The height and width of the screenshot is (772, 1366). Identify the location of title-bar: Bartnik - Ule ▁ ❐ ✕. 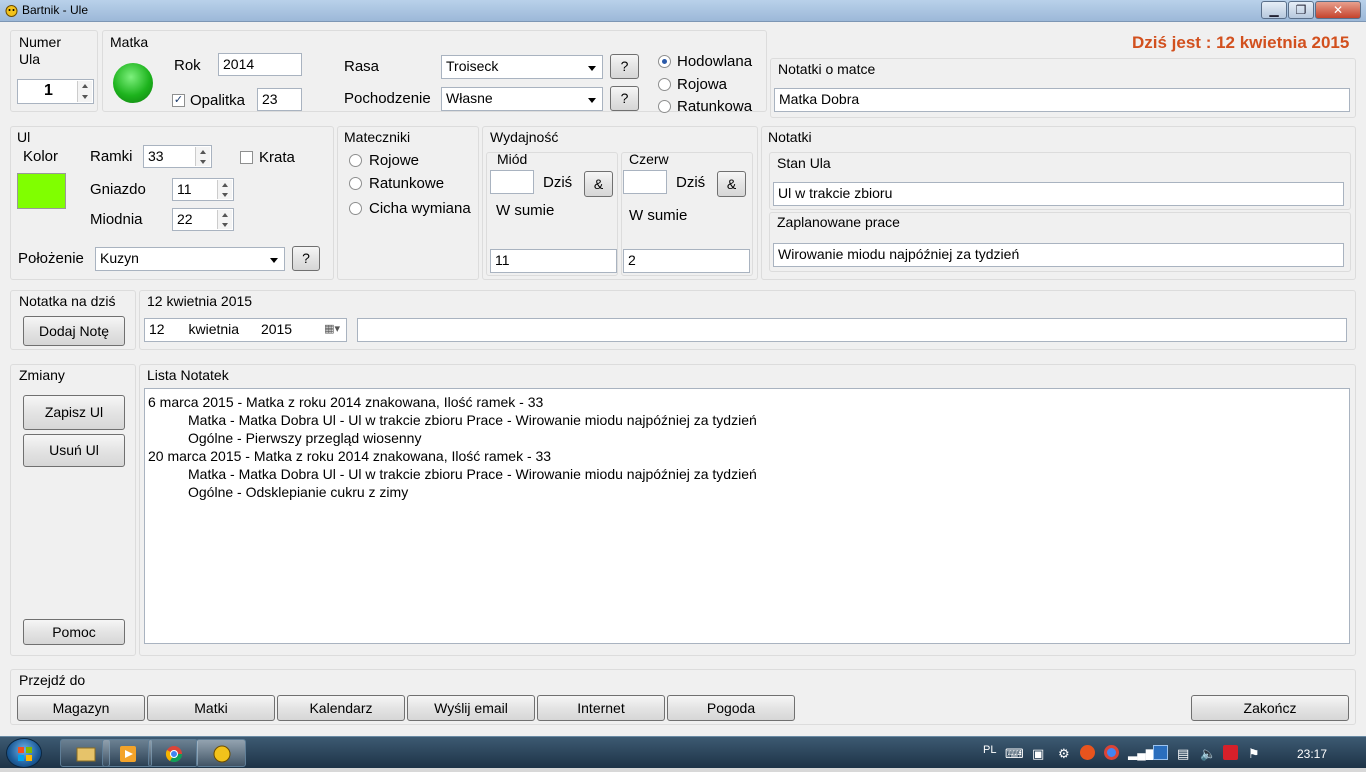
(683, 11).